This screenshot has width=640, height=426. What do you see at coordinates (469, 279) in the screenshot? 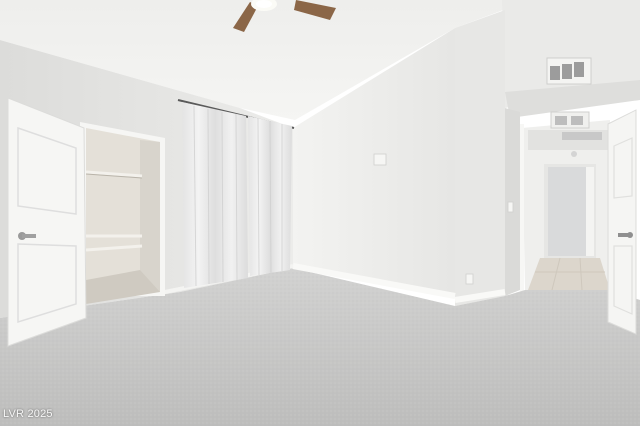
I see `outlet` at bounding box center [469, 279].